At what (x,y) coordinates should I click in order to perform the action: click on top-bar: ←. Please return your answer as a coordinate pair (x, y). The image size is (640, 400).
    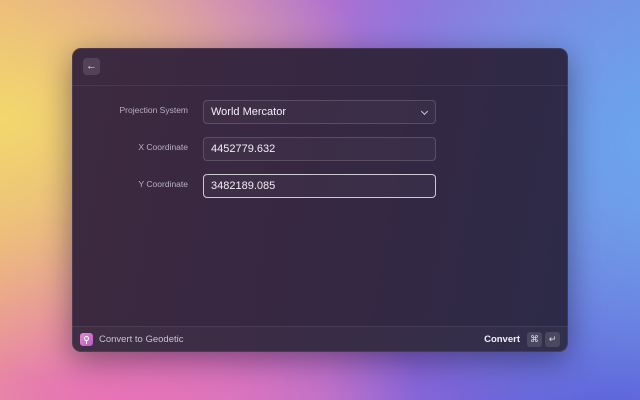
    Looking at the image, I should click on (320, 67).